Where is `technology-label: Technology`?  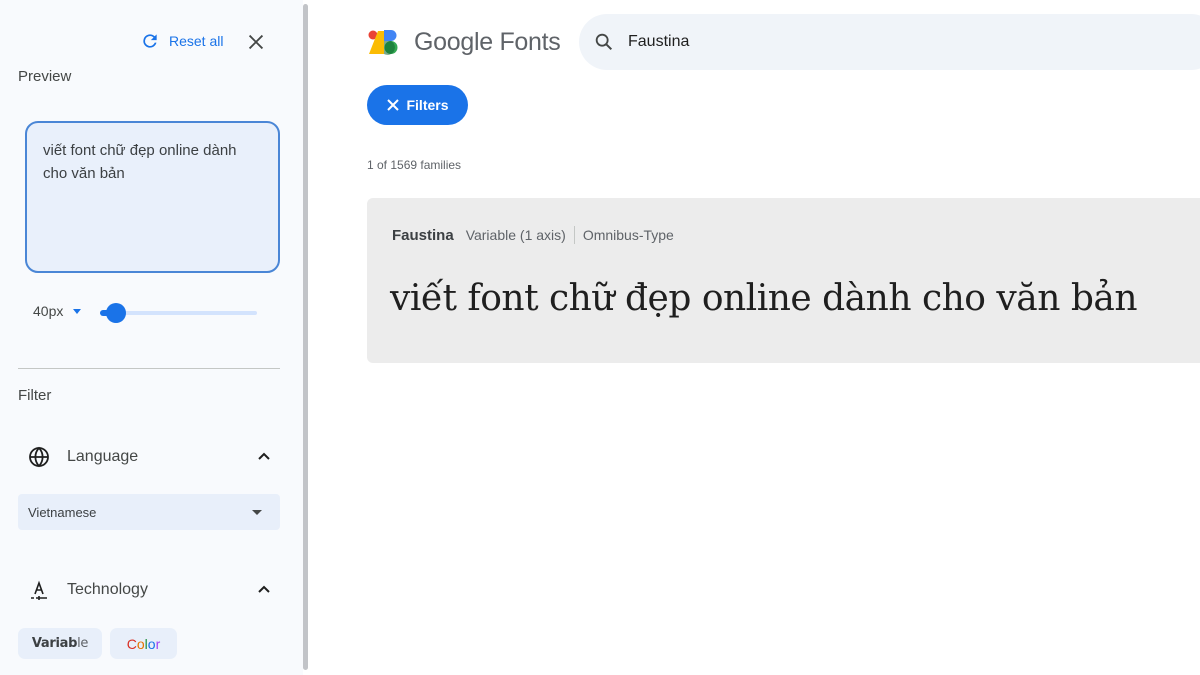
technology-label: Technology is located at coordinates (107, 589).